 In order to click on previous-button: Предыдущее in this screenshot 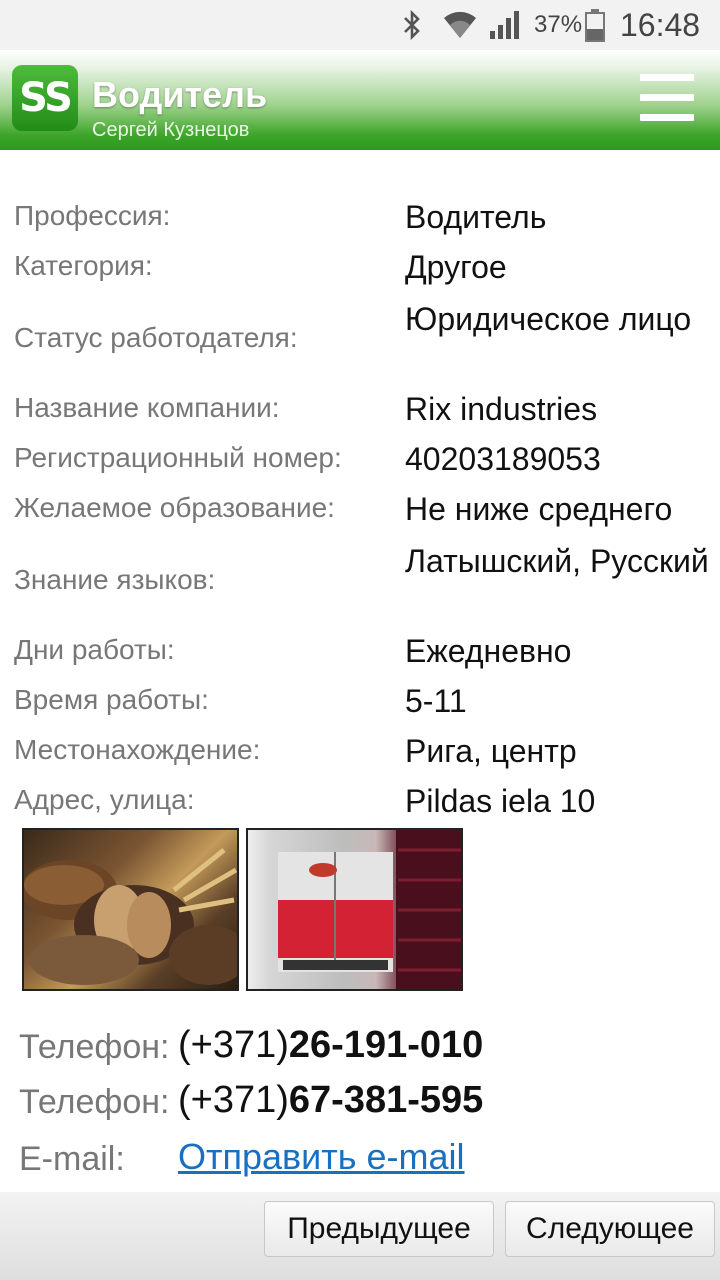, I will do `click(379, 1229)`.